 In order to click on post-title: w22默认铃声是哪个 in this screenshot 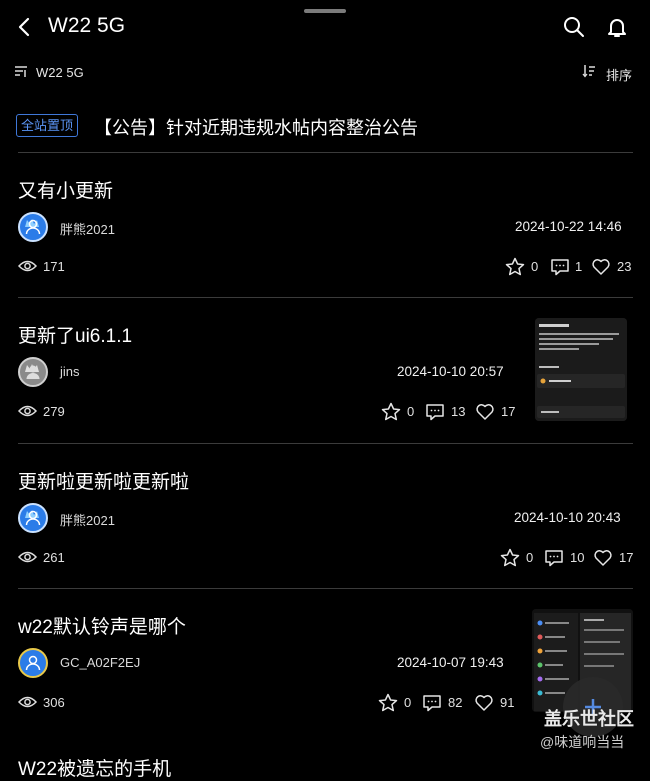, I will do `click(102, 627)`.